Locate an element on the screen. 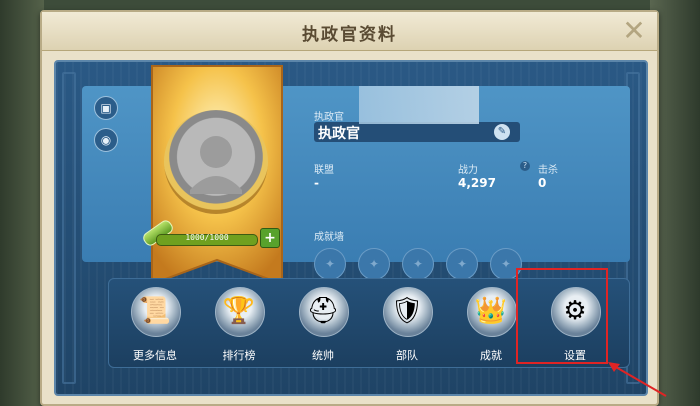 The height and width of the screenshot is (406, 700). edit-name-icon: ✎ is located at coordinates (502, 132).